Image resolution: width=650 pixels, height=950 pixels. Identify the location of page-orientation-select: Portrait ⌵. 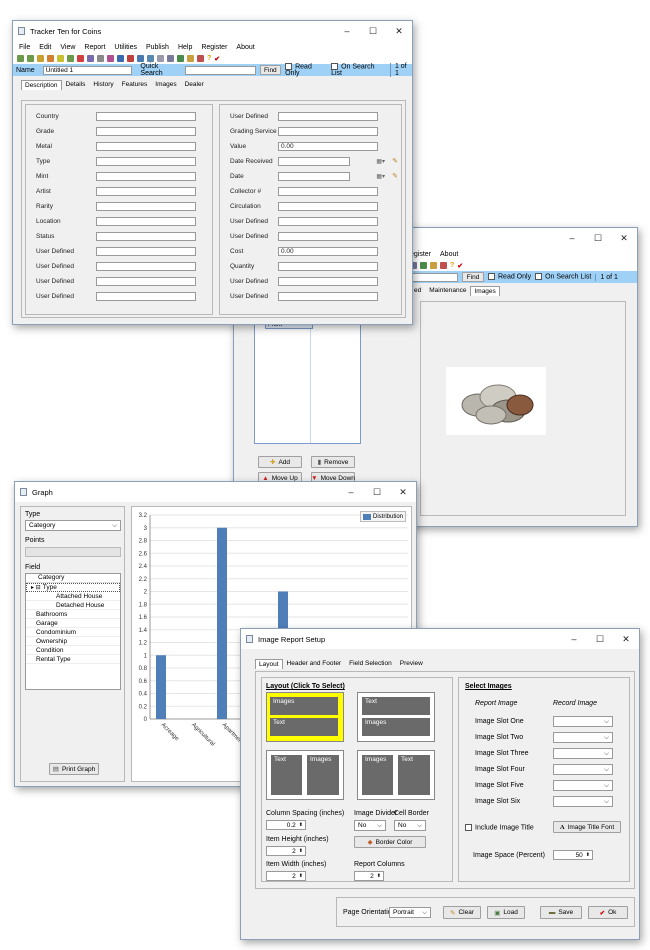
(410, 912).